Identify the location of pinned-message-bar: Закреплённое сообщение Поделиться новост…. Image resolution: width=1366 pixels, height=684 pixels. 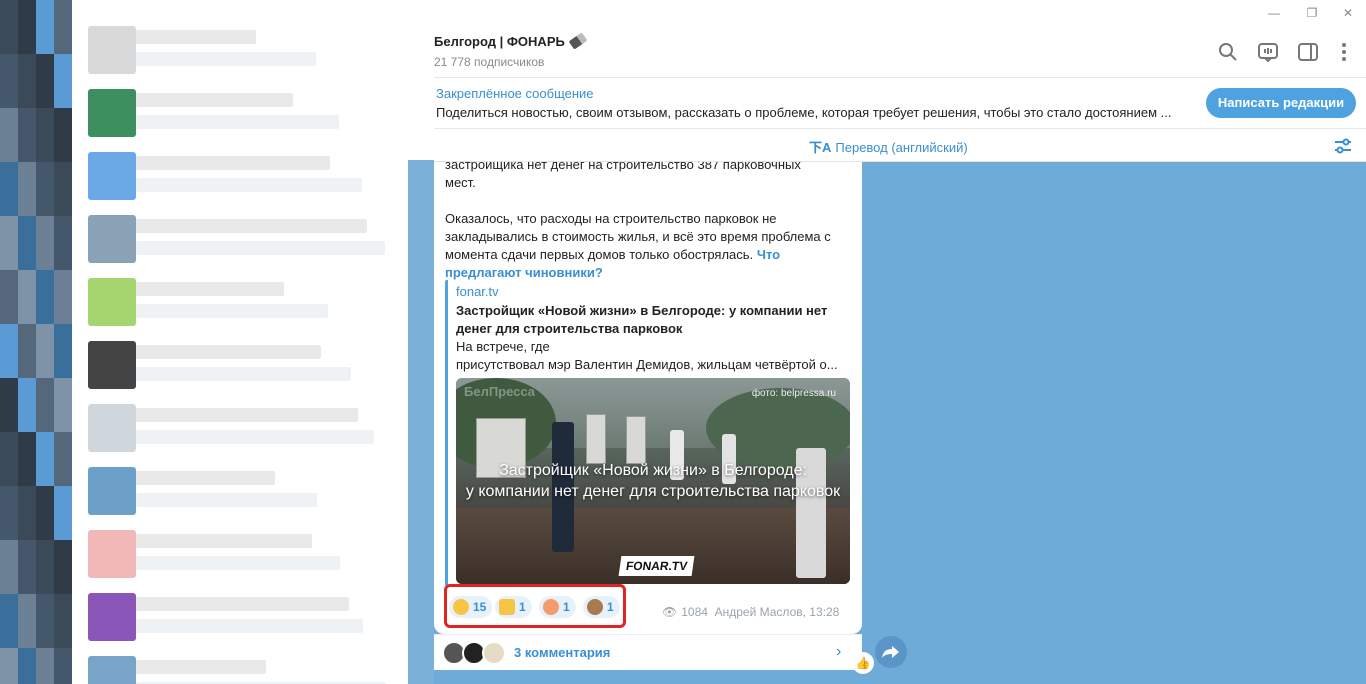
(900, 104).